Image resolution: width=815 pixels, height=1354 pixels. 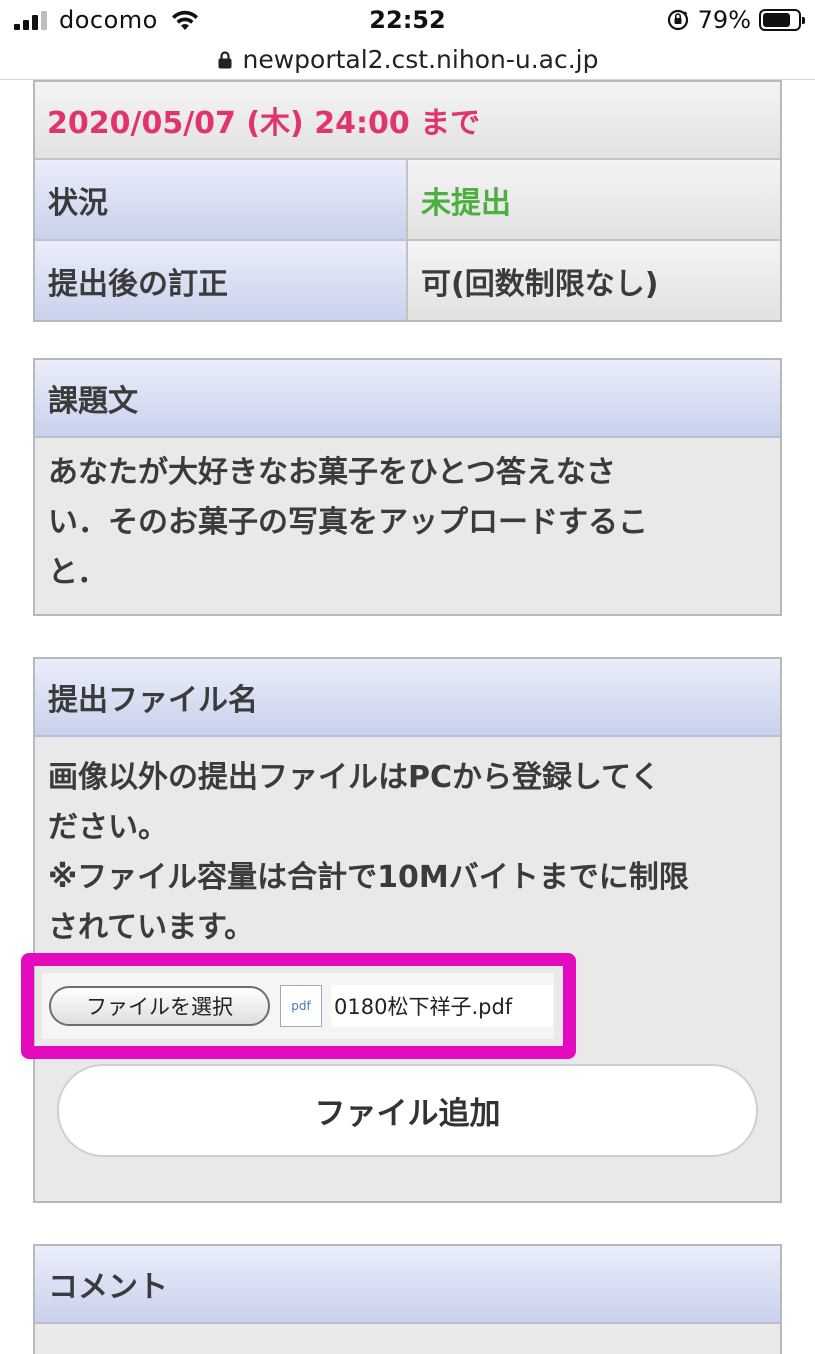 What do you see at coordinates (407, 121) in the screenshot?
I see `deadline-text: 2020/05/07 (木) 24:00 まで` at bounding box center [407, 121].